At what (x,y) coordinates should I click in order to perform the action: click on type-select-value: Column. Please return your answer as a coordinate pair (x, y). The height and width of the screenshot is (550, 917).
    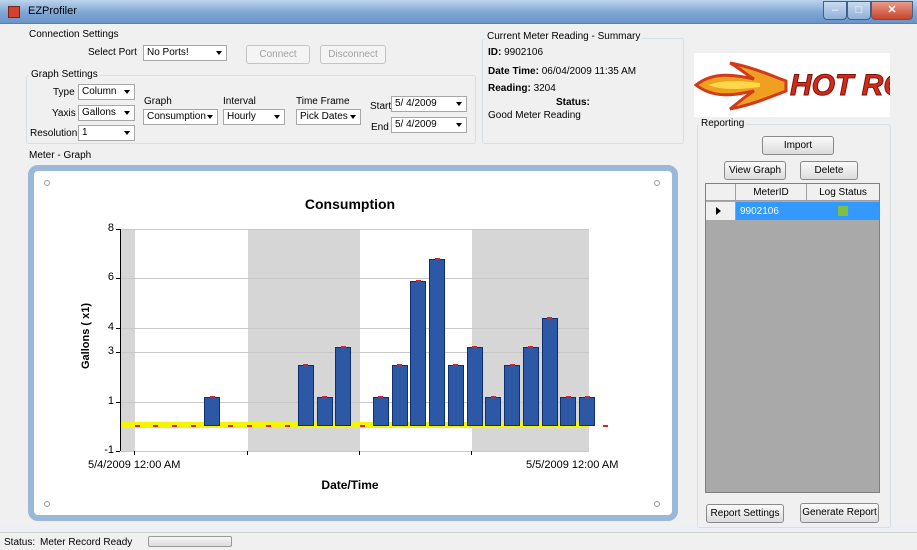
    Looking at the image, I should click on (99, 91).